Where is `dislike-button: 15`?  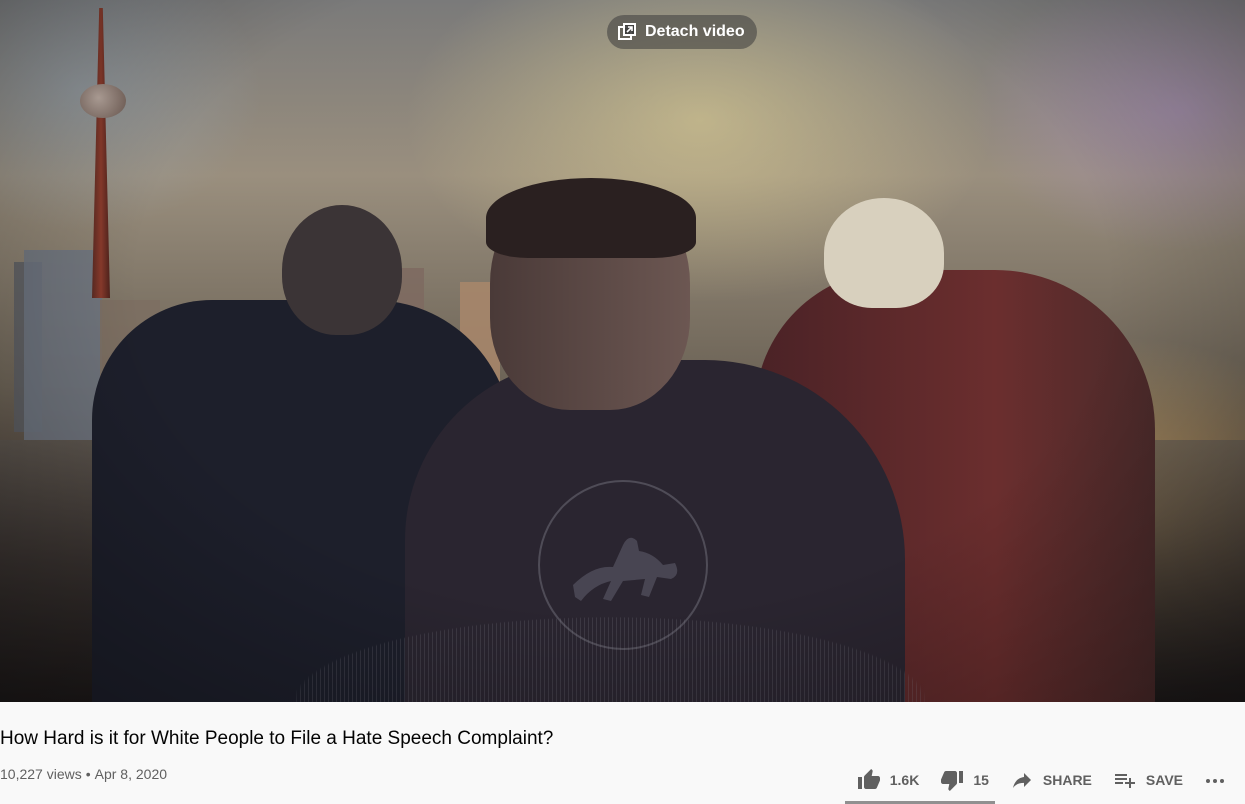 dislike-button: 15 is located at coordinates (964, 780).